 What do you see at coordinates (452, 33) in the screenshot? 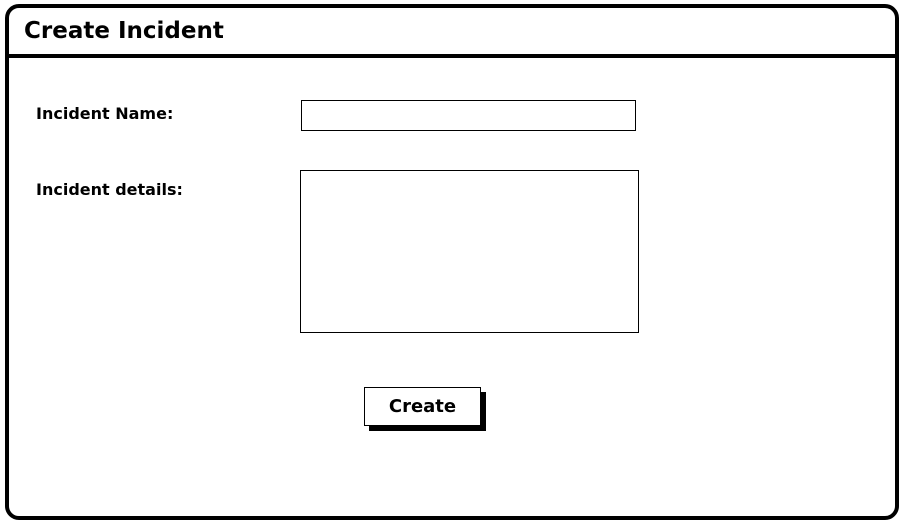
I see `title-bar: Create Incident` at bounding box center [452, 33].